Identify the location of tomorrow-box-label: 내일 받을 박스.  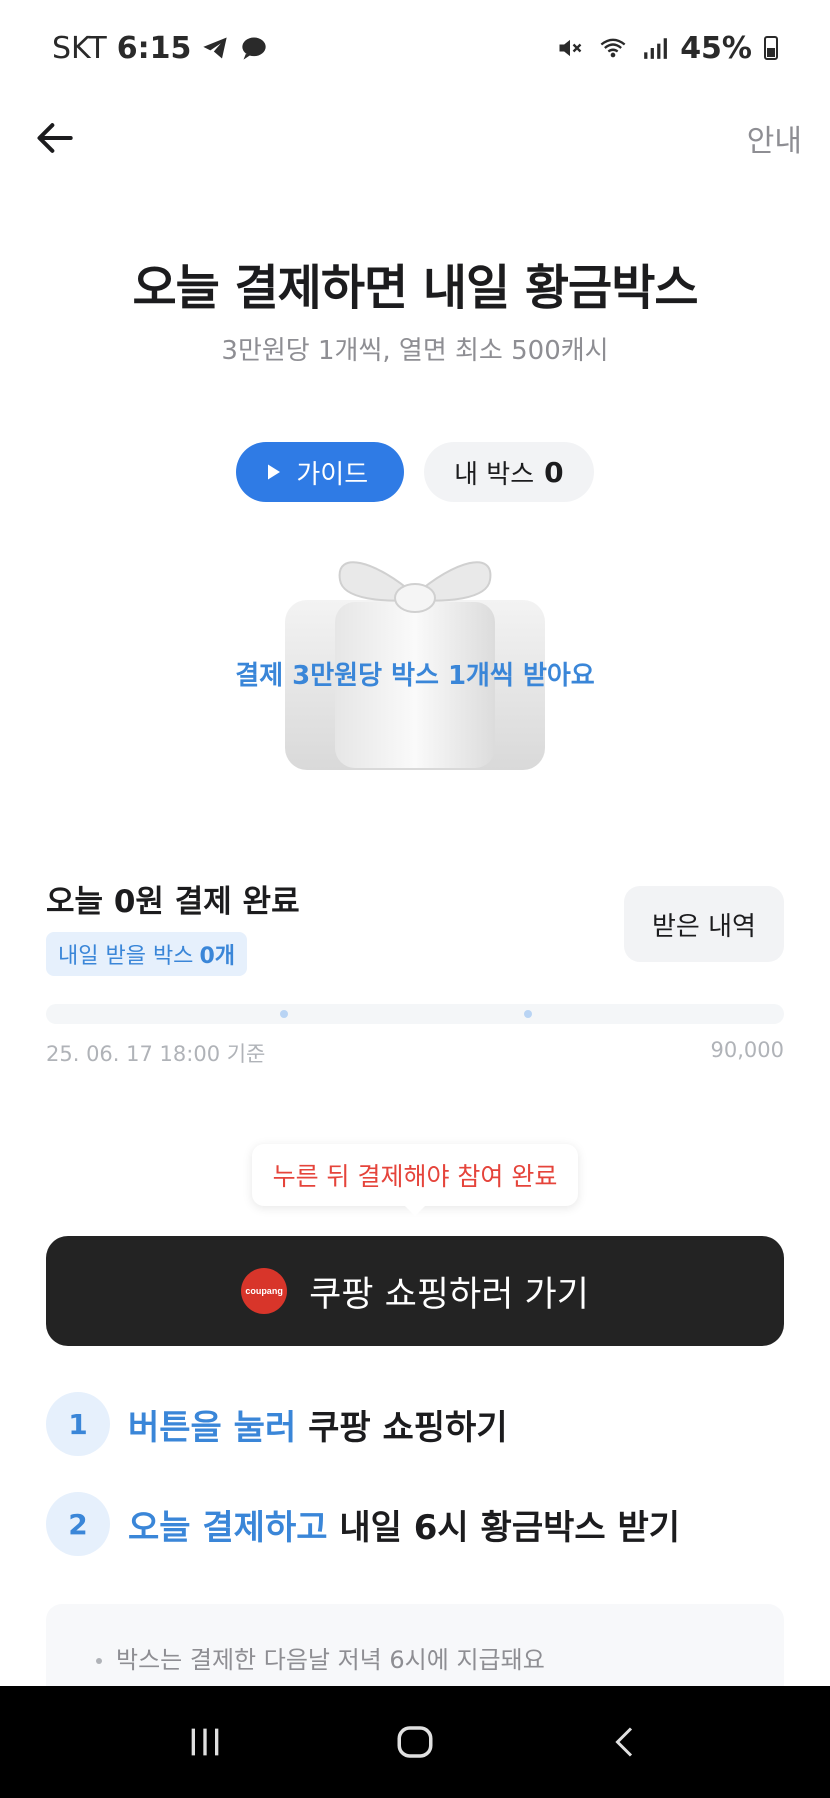
(126, 956).